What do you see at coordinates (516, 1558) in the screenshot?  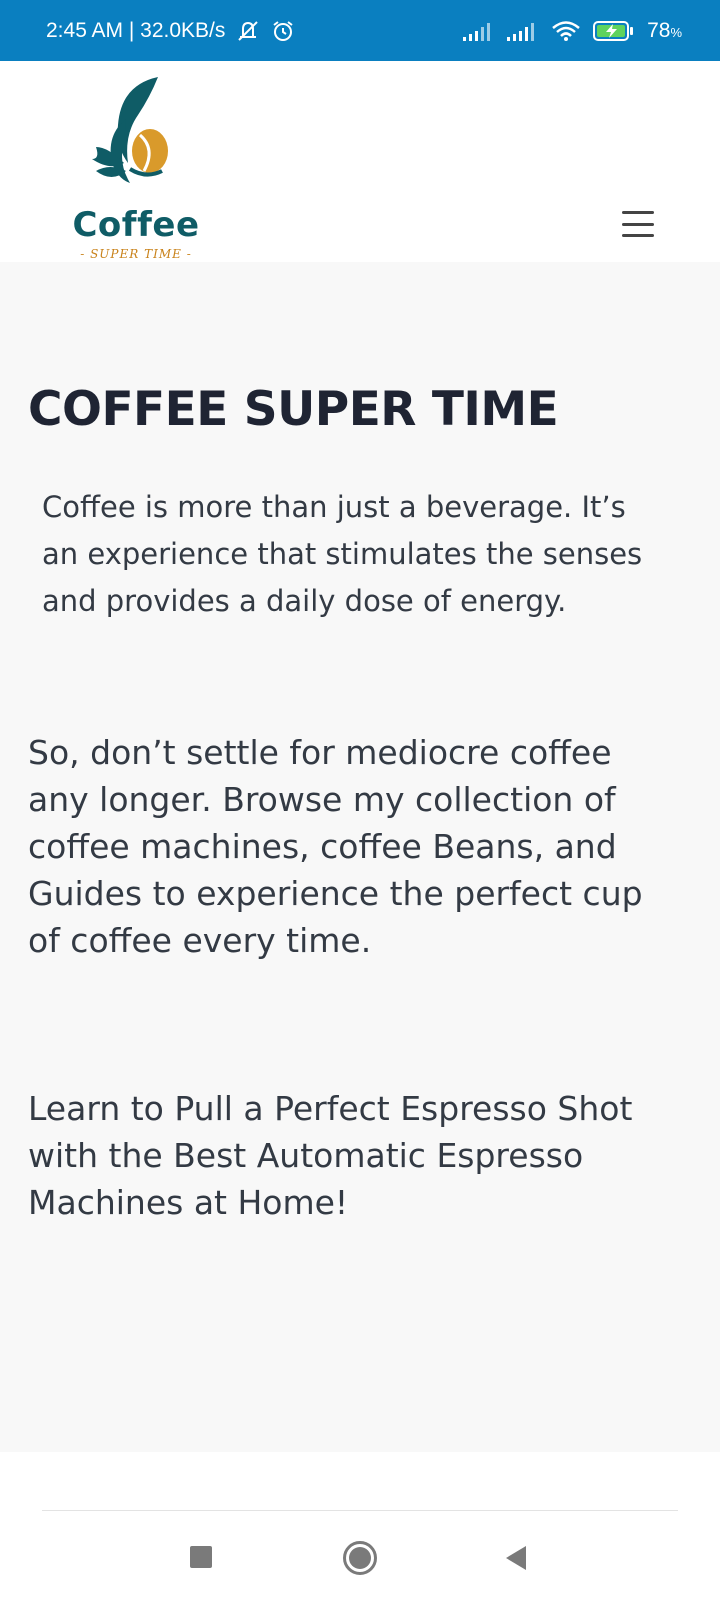 I see `back-icon` at bounding box center [516, 1558].